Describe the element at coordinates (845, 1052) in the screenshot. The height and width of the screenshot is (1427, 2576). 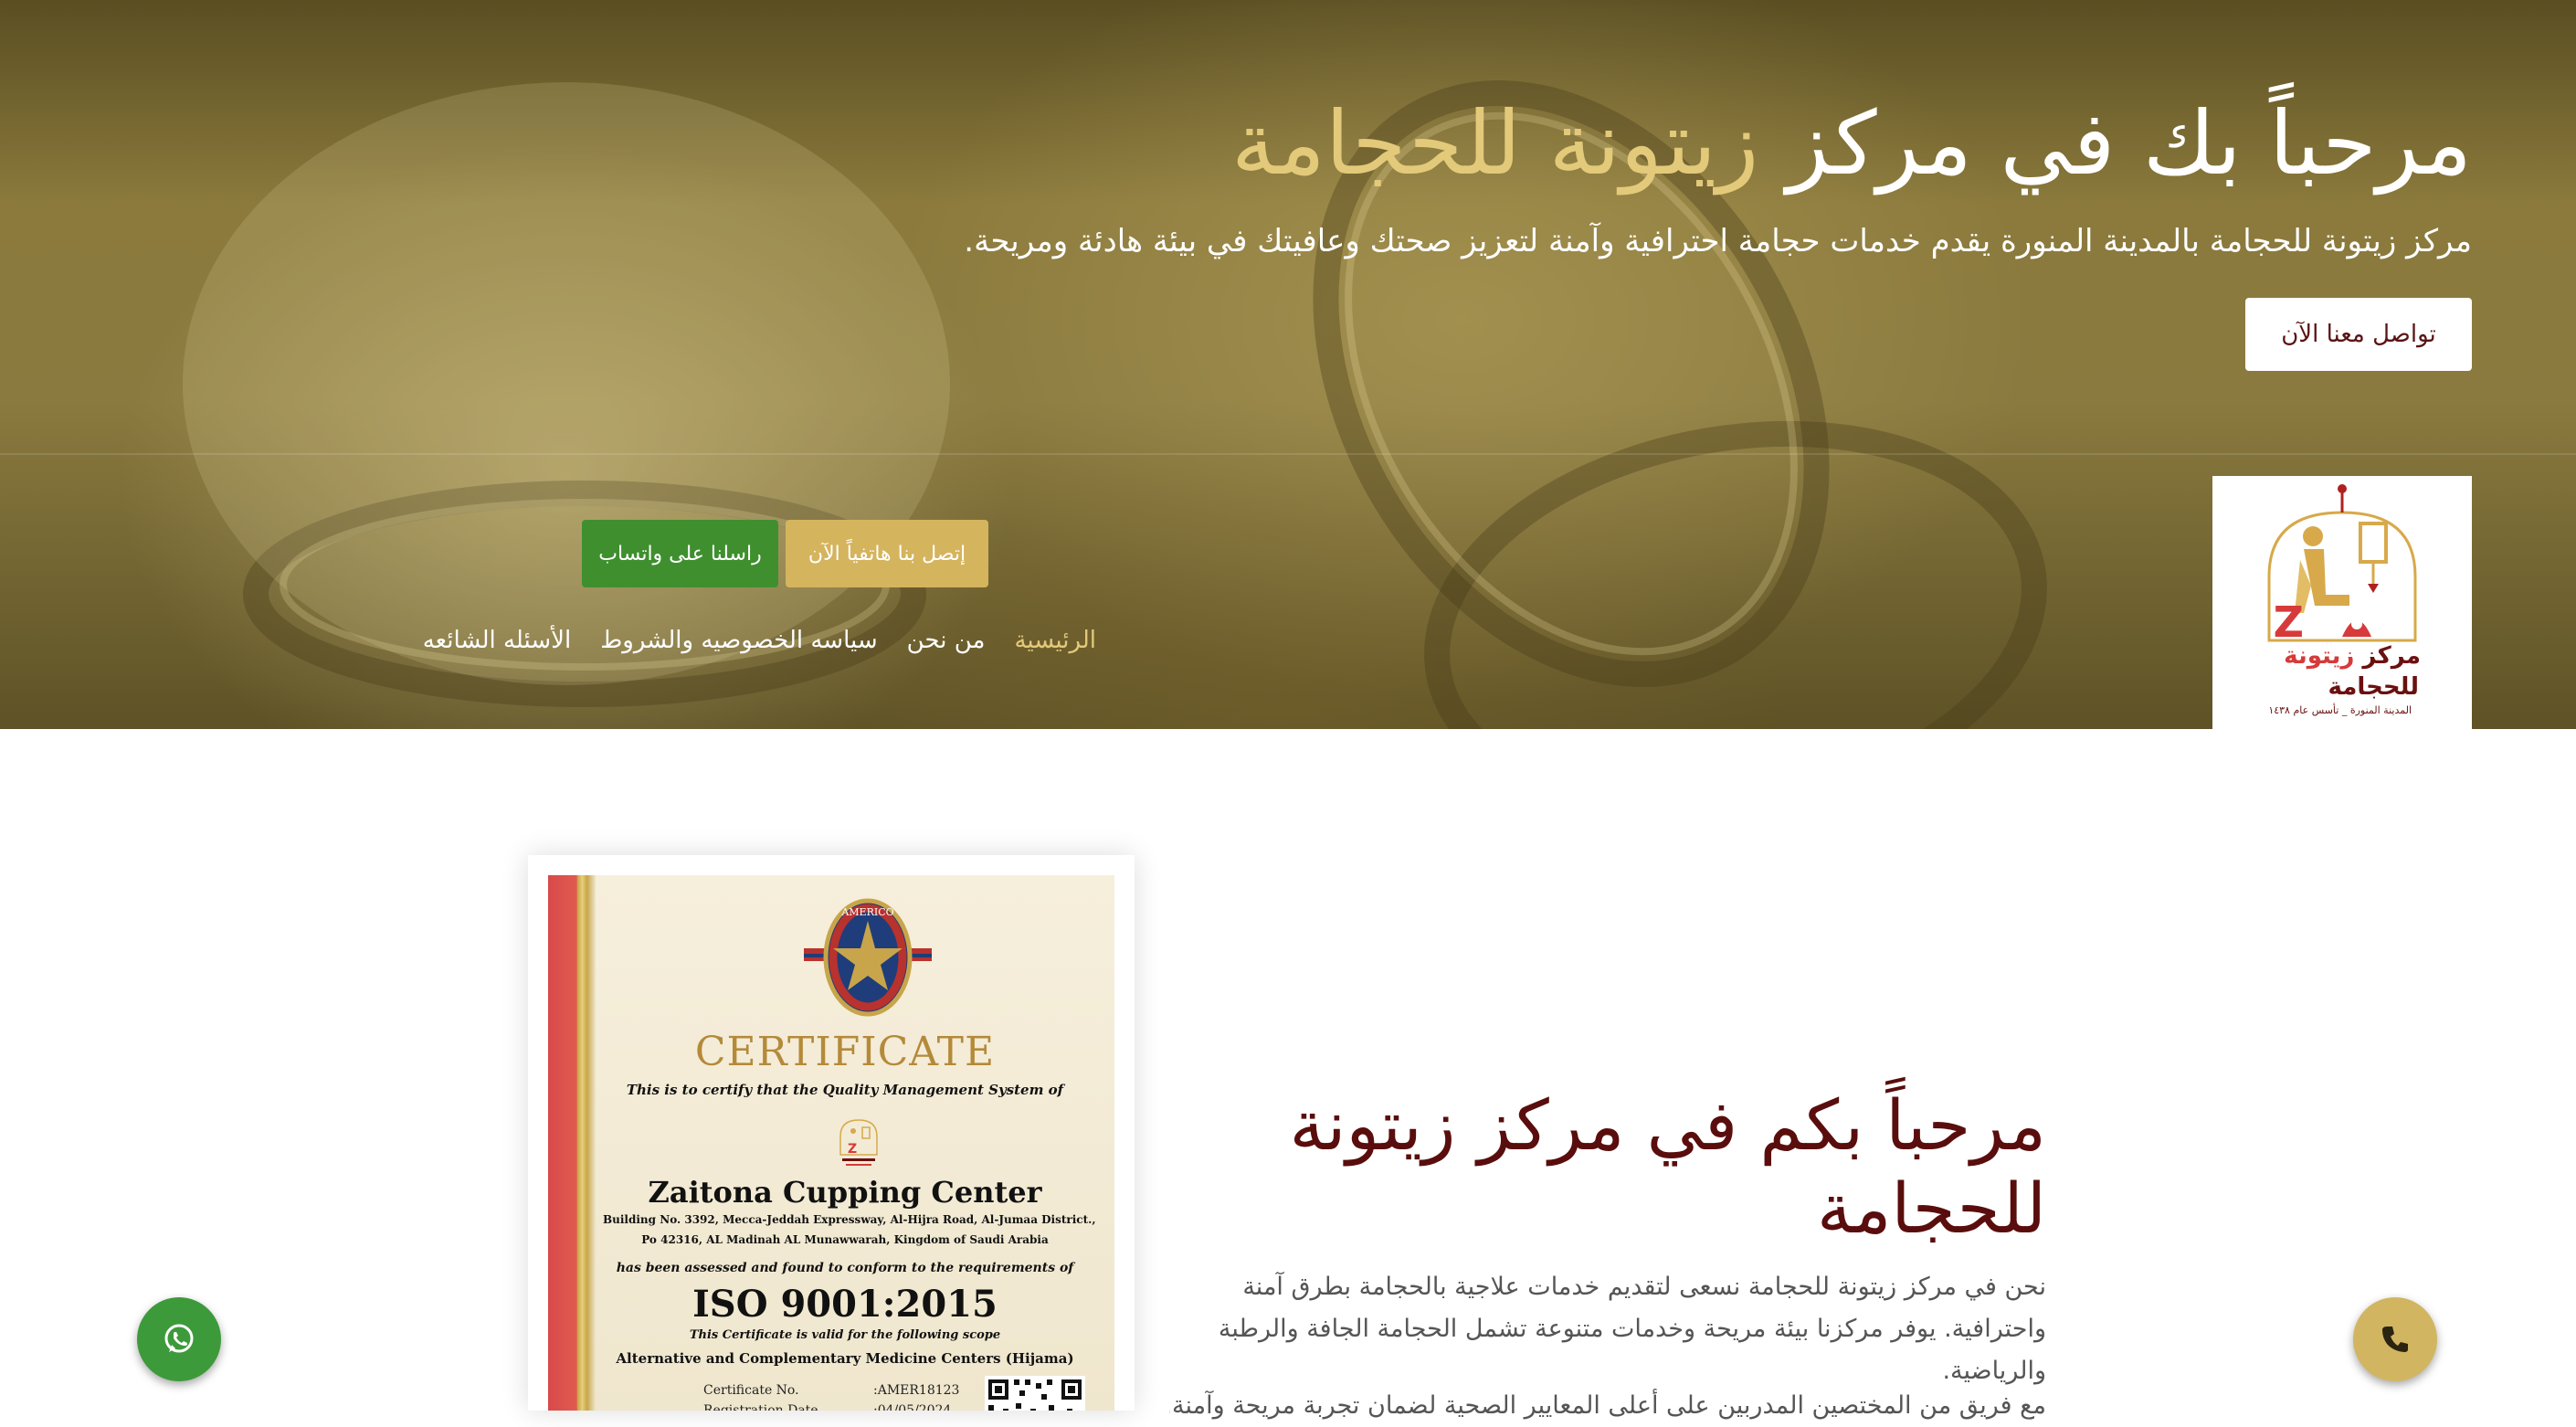
I see `certificate-heading: CERTIFICATE` at that location.